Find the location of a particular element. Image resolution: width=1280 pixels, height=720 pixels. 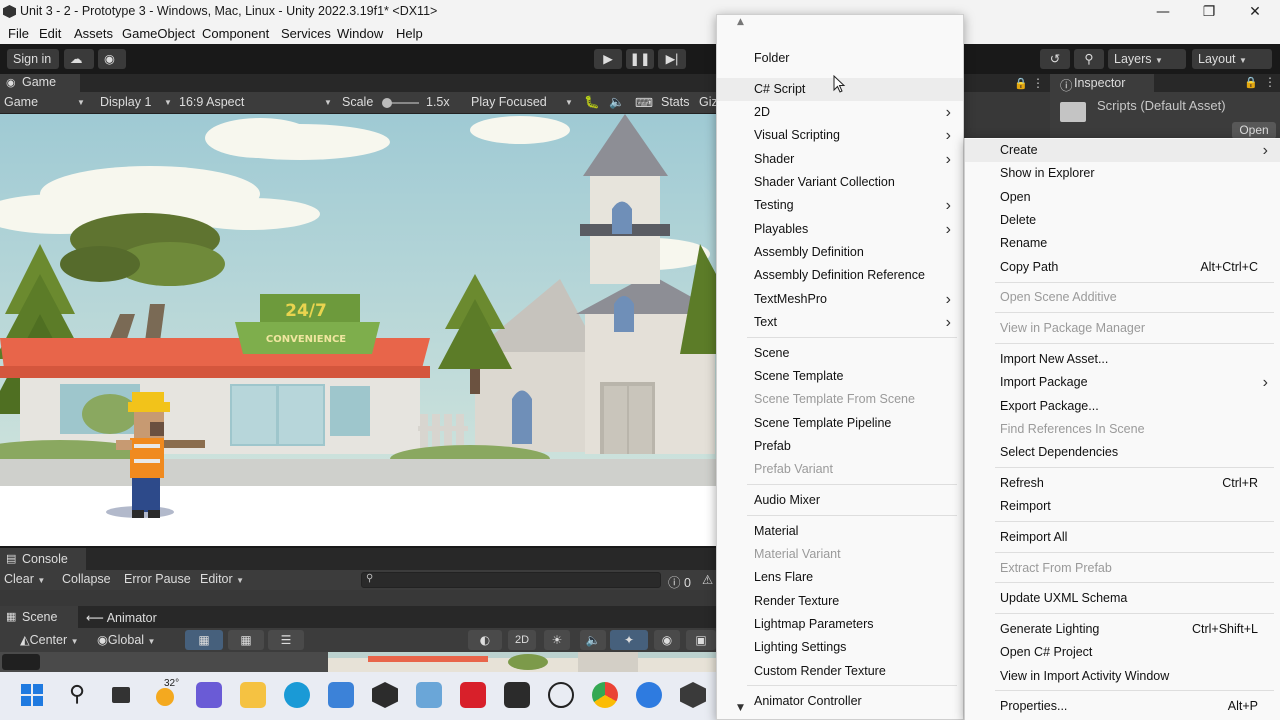

create-item-textmeshpro: TextMeshPro › is located at coordinates (840, 299).